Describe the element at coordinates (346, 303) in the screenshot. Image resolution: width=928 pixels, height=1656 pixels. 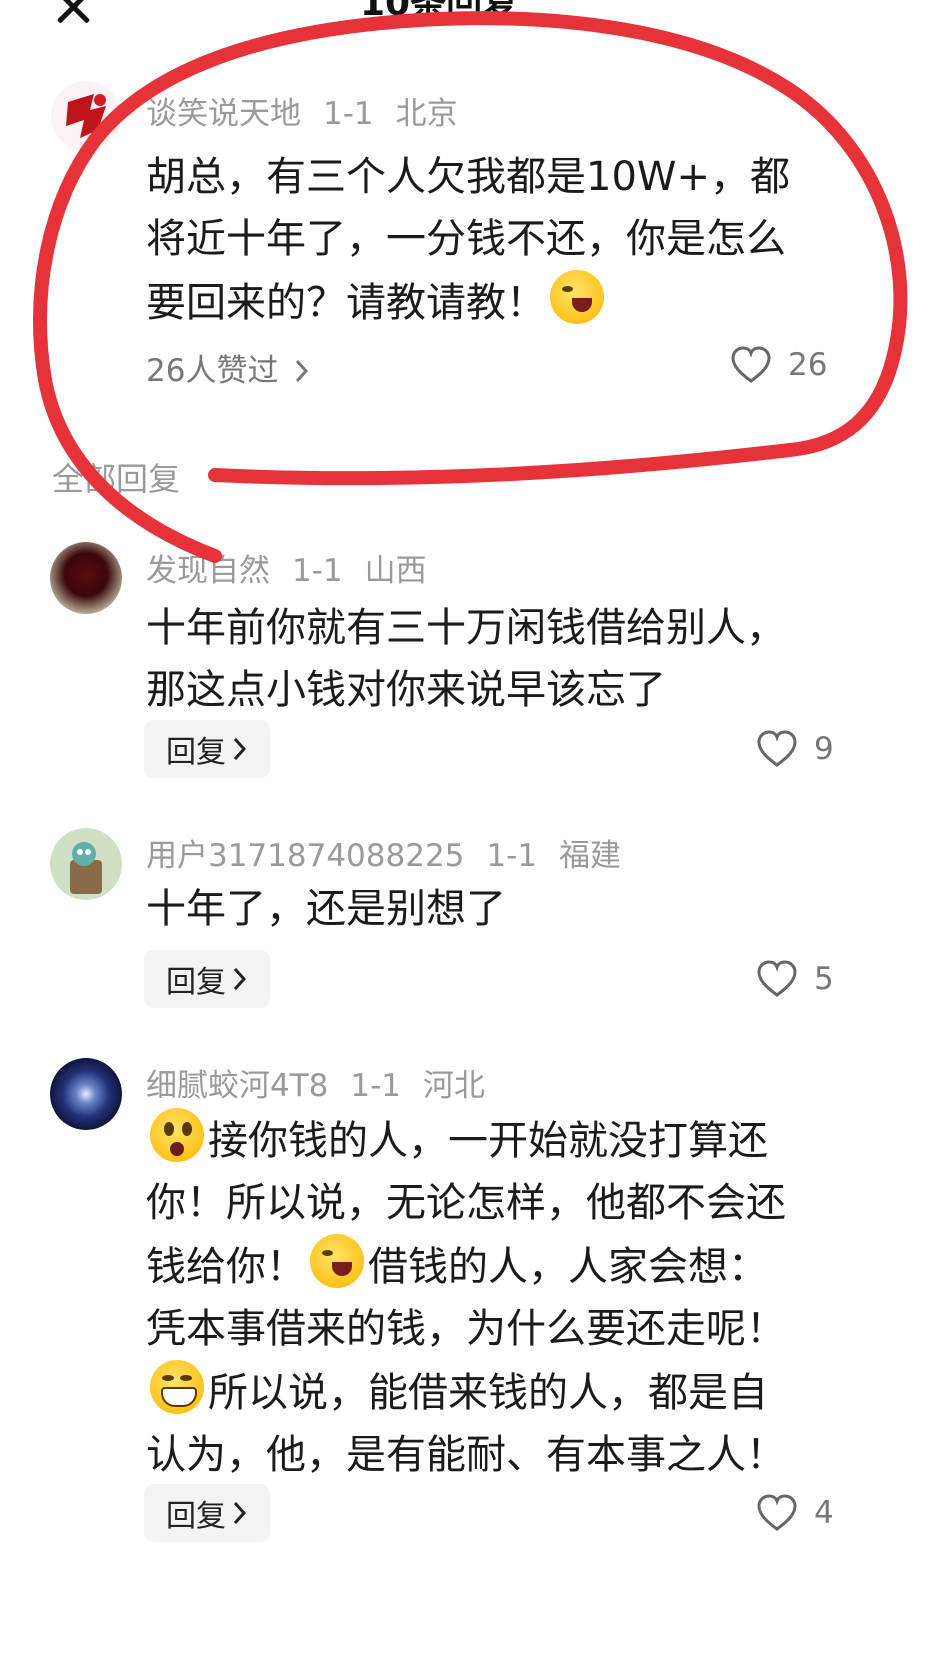
I see `comment-line: 要回来的？请教请教！` at that location.